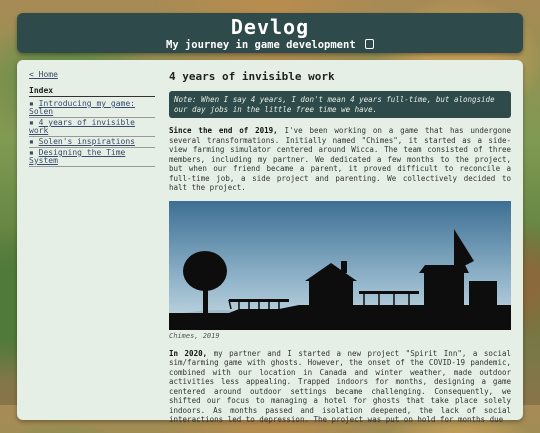  I want to click on site-header: Devlog My journey in game development, so click(270, 33).